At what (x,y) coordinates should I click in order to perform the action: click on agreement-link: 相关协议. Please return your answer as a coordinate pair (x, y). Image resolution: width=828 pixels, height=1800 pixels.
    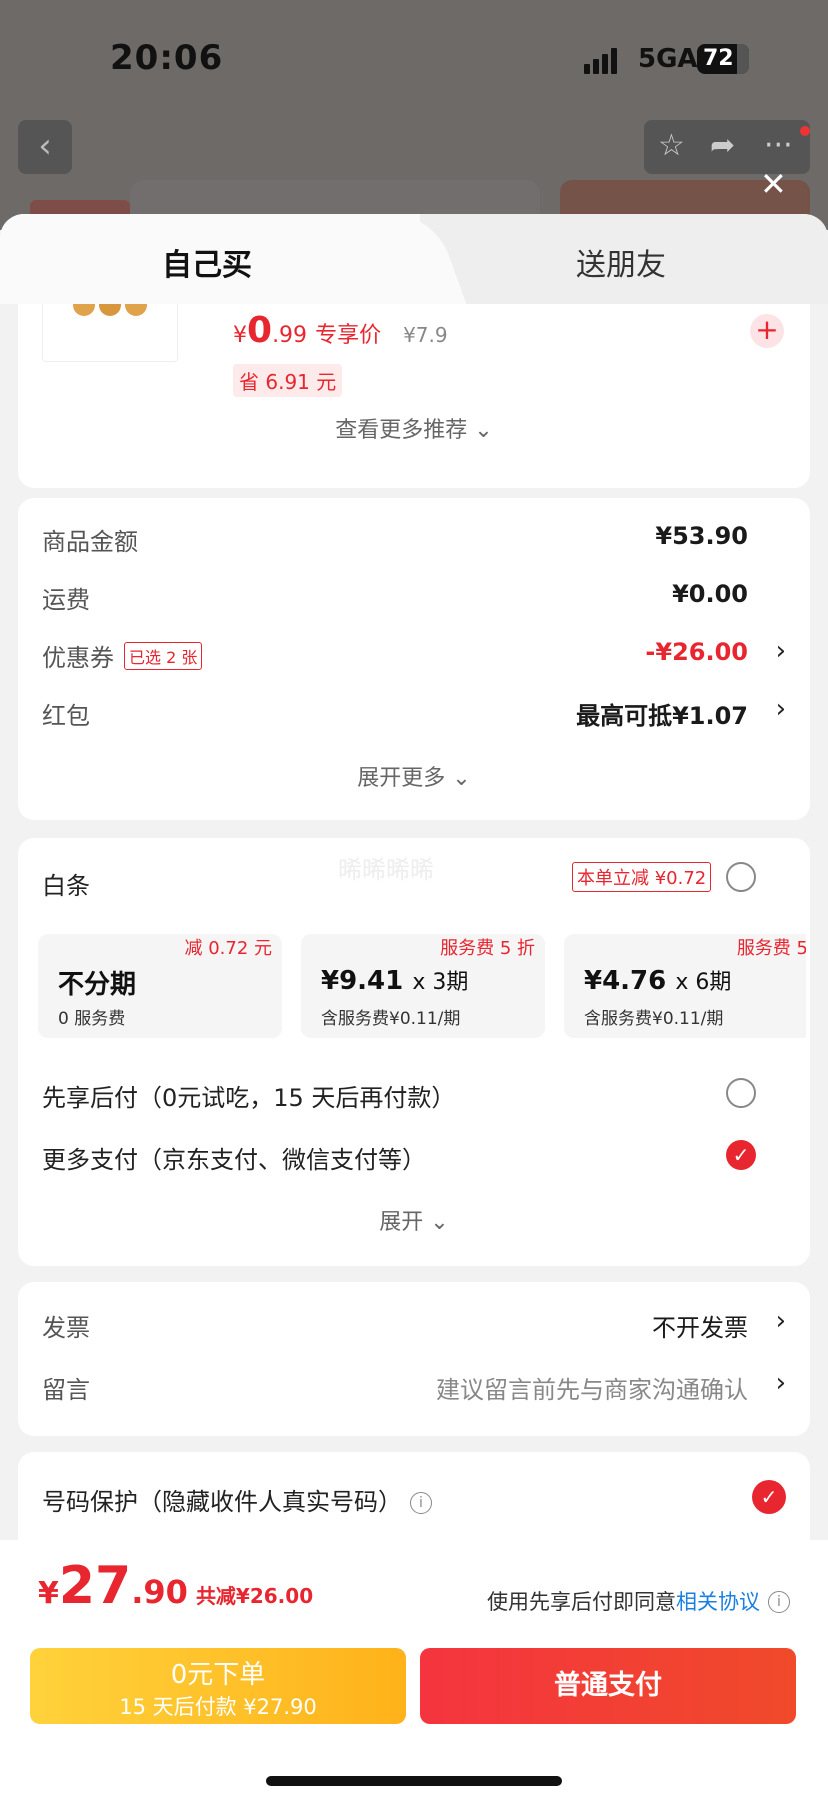
    Looking at the image, I should click on (718, 1602).